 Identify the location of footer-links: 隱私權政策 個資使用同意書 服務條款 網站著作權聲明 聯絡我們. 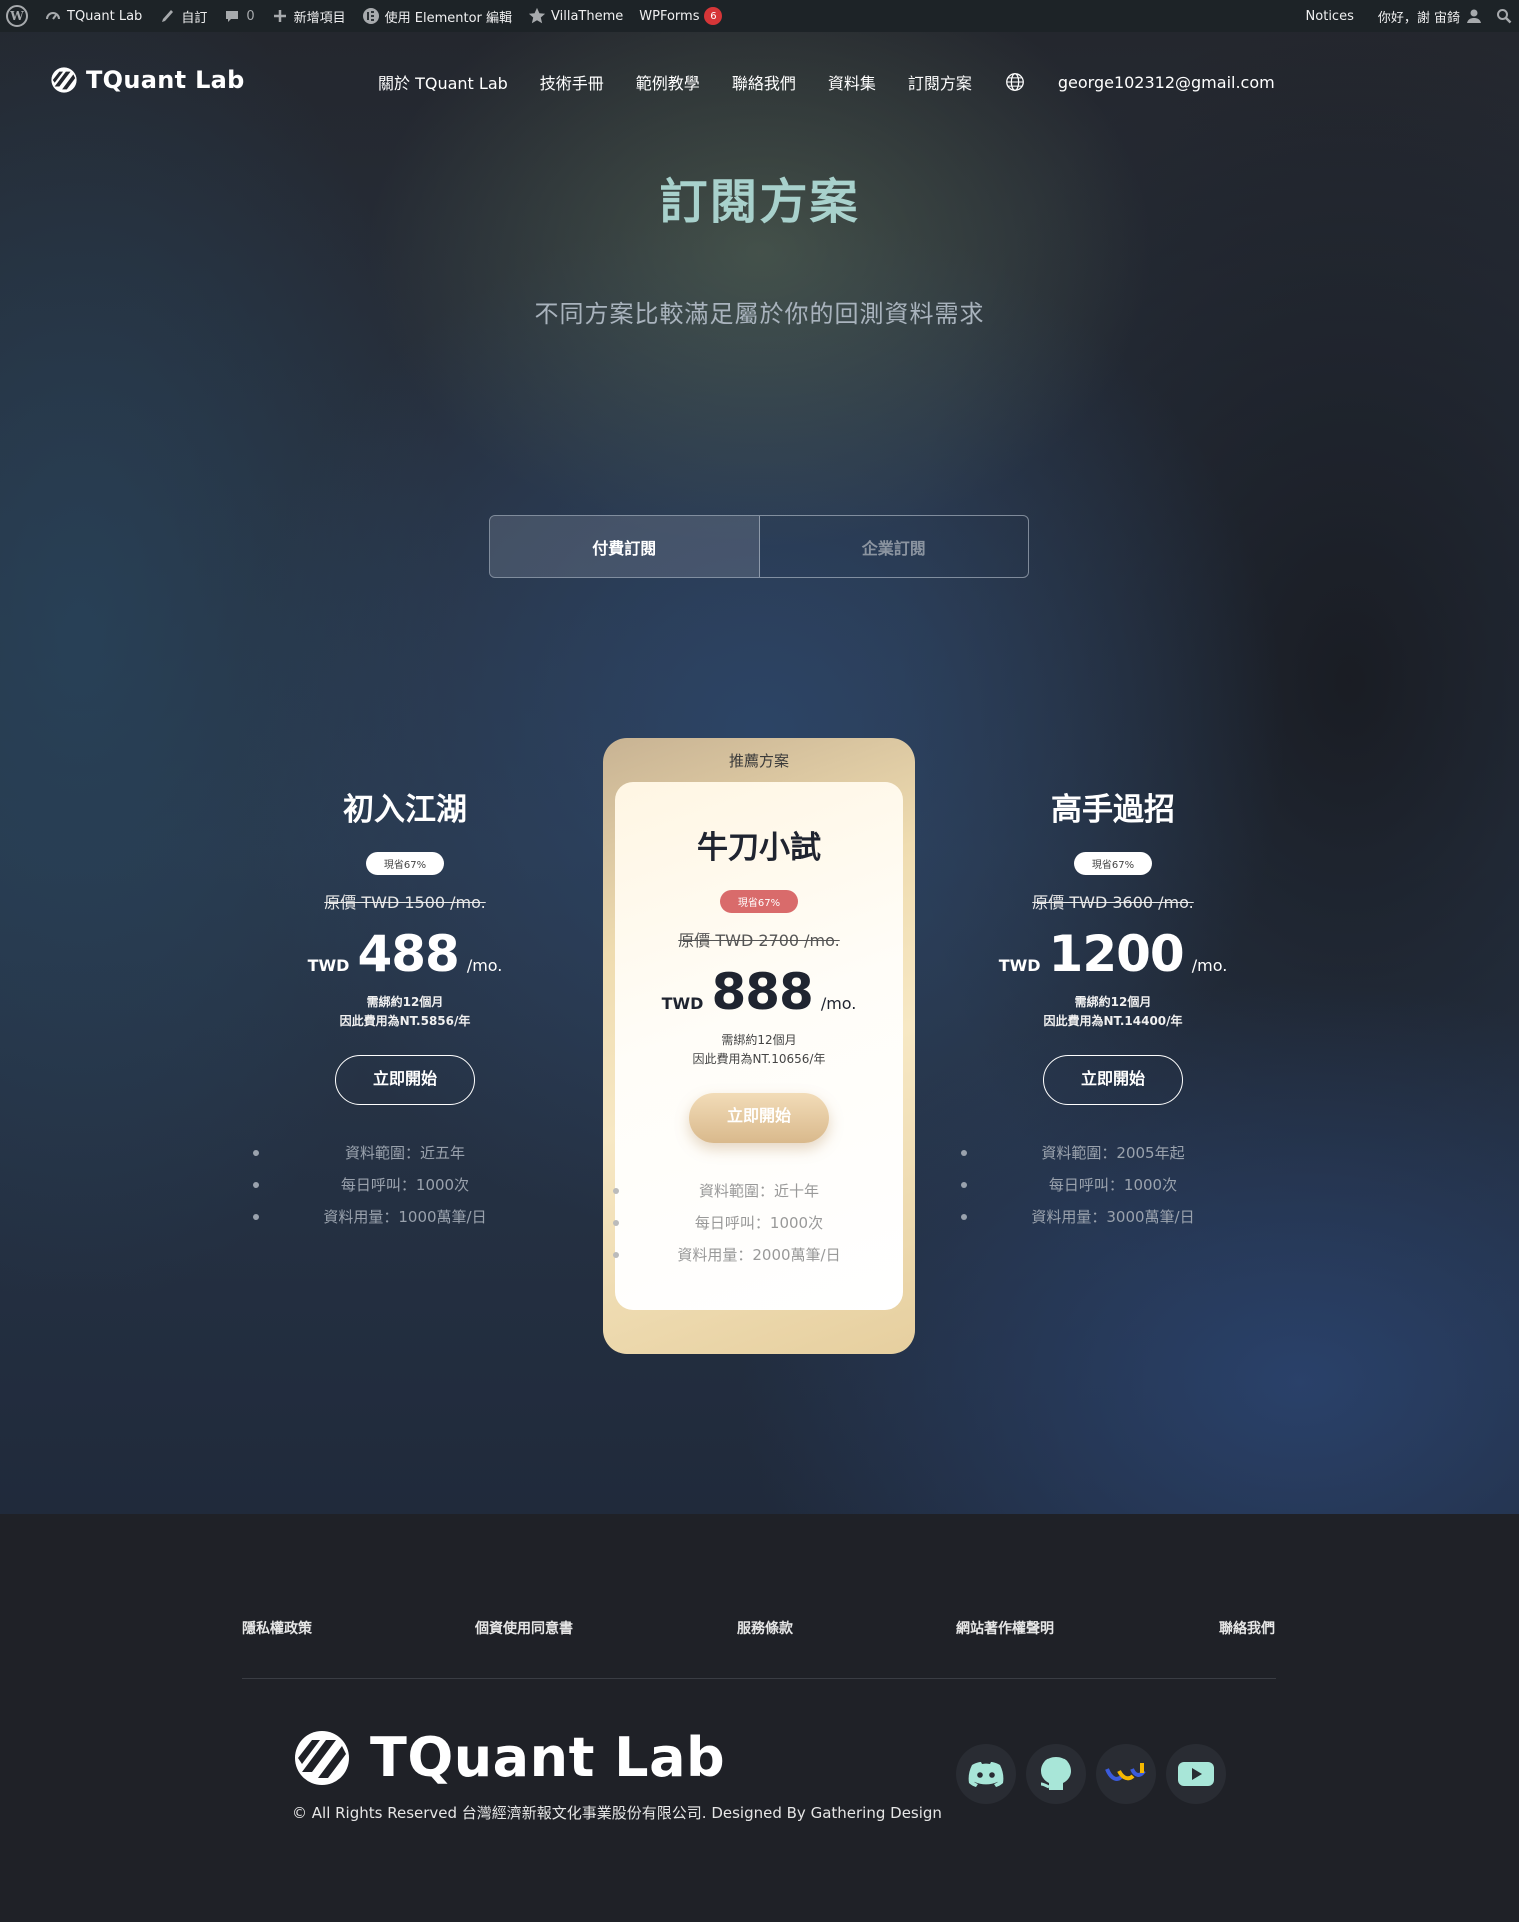
(759, 1630).